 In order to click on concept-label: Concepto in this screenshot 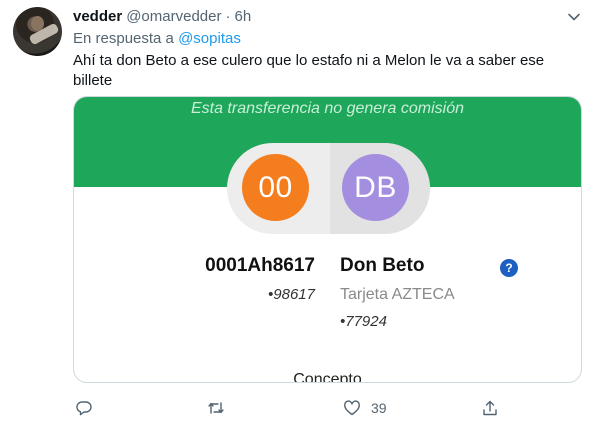, I will do `click(327, 377)`.